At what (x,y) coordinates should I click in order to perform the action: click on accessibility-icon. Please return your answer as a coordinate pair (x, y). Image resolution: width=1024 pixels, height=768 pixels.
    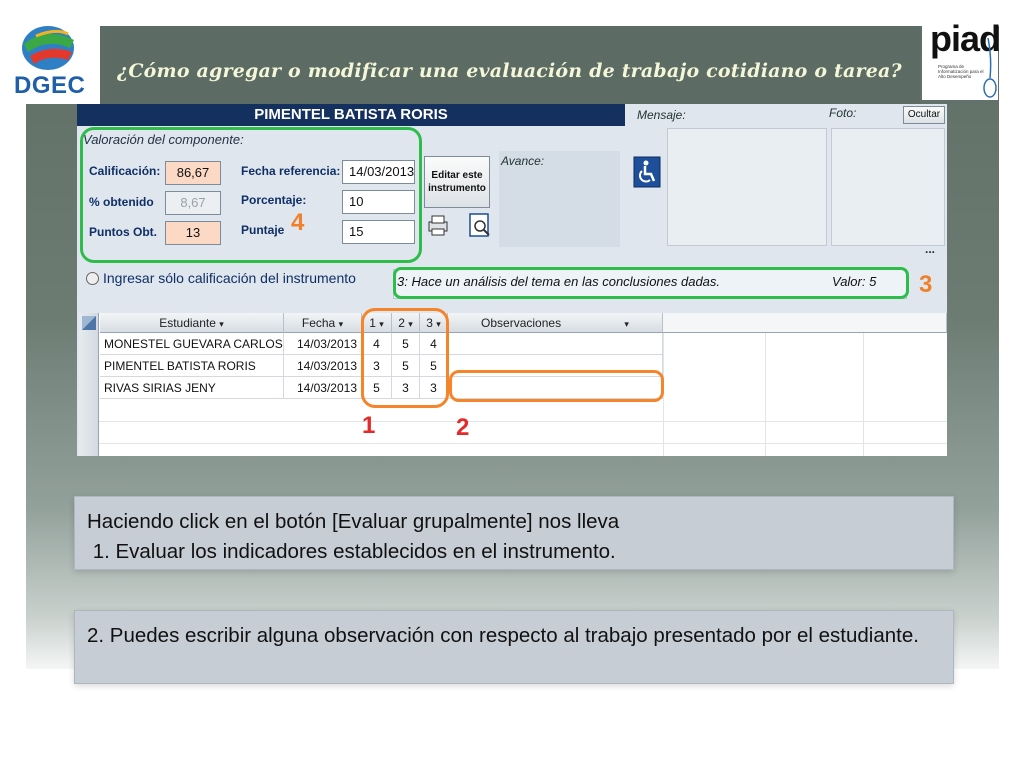
    Looking at the image, I should click on (647, 172).